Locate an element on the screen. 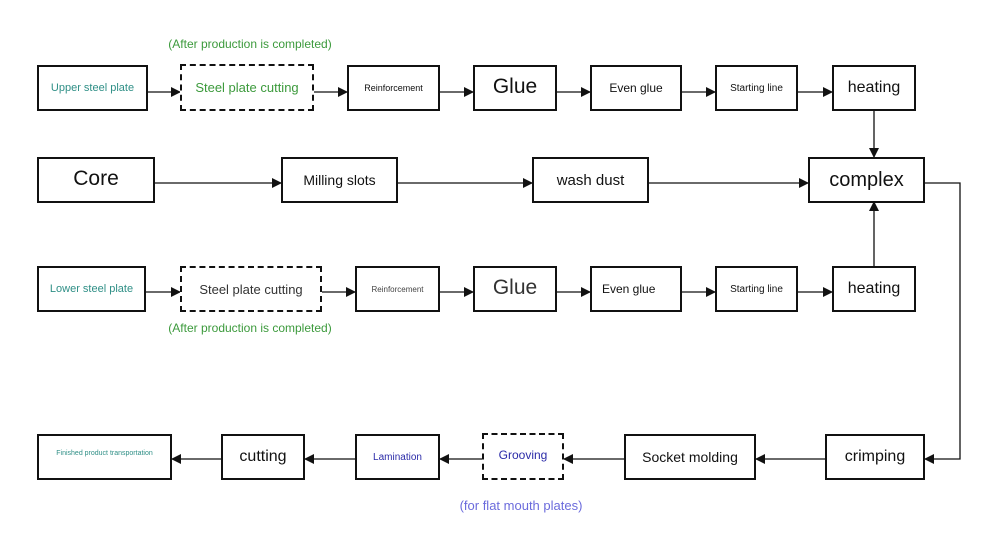 The height and width of the screenshot is (555, 1000). note-after-production-bottom: (After production is completed) is located at coordinates (250, 328).